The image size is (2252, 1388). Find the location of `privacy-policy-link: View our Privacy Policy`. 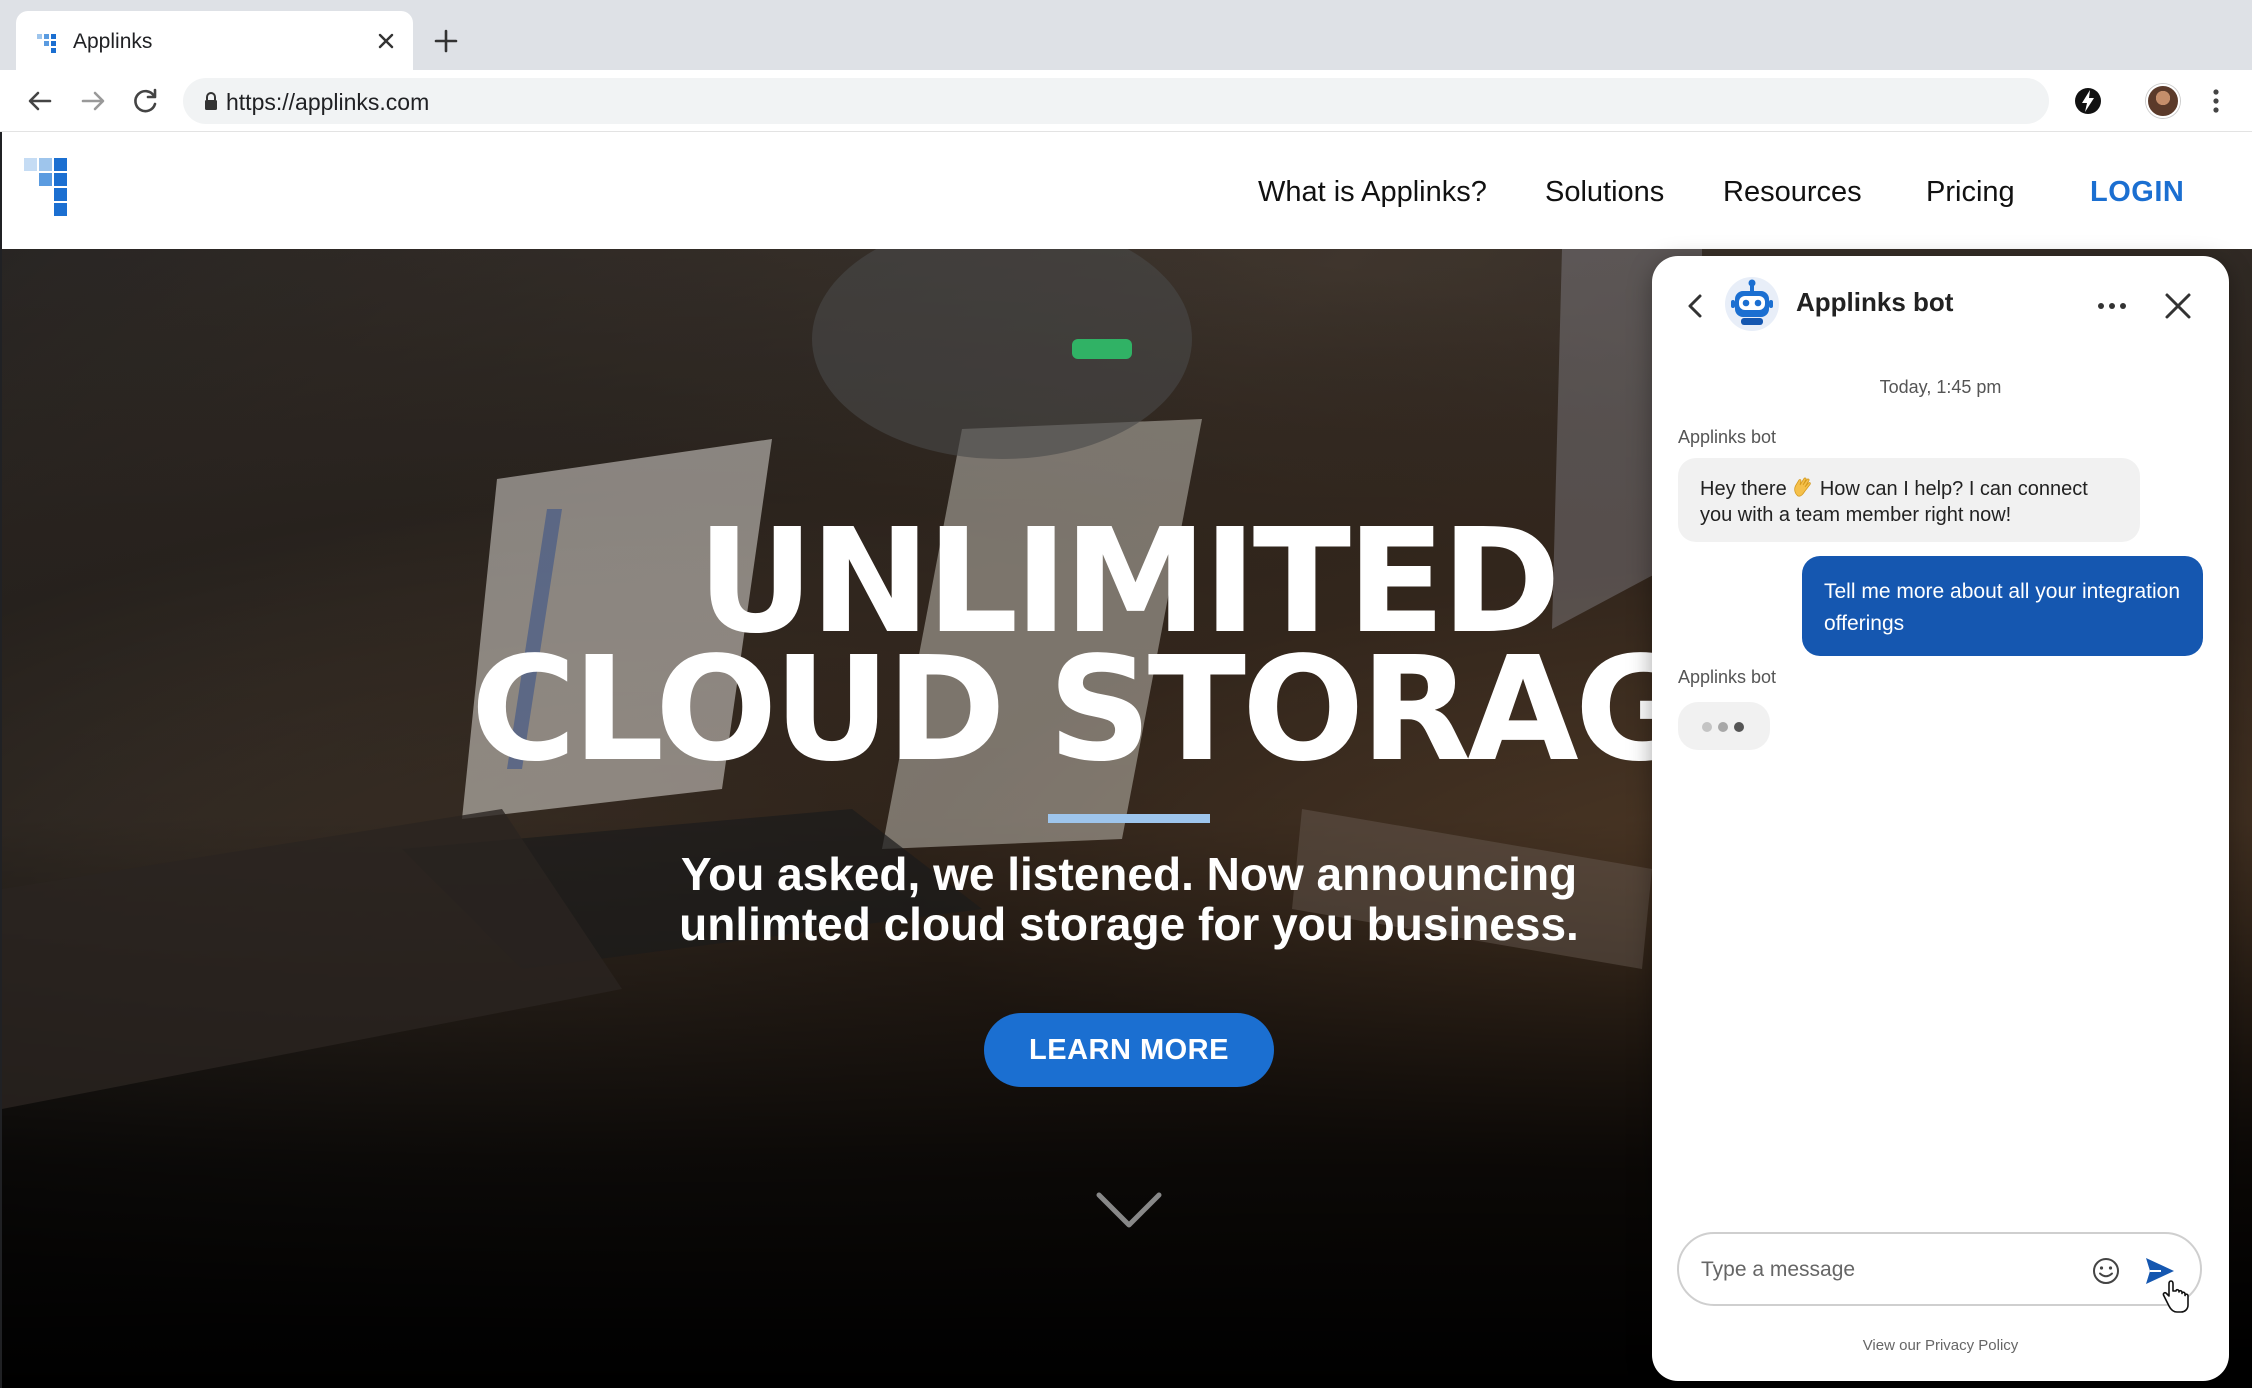

privacy-policy-link: View our Privacy Policy is located at coordinates (1940, 1345).